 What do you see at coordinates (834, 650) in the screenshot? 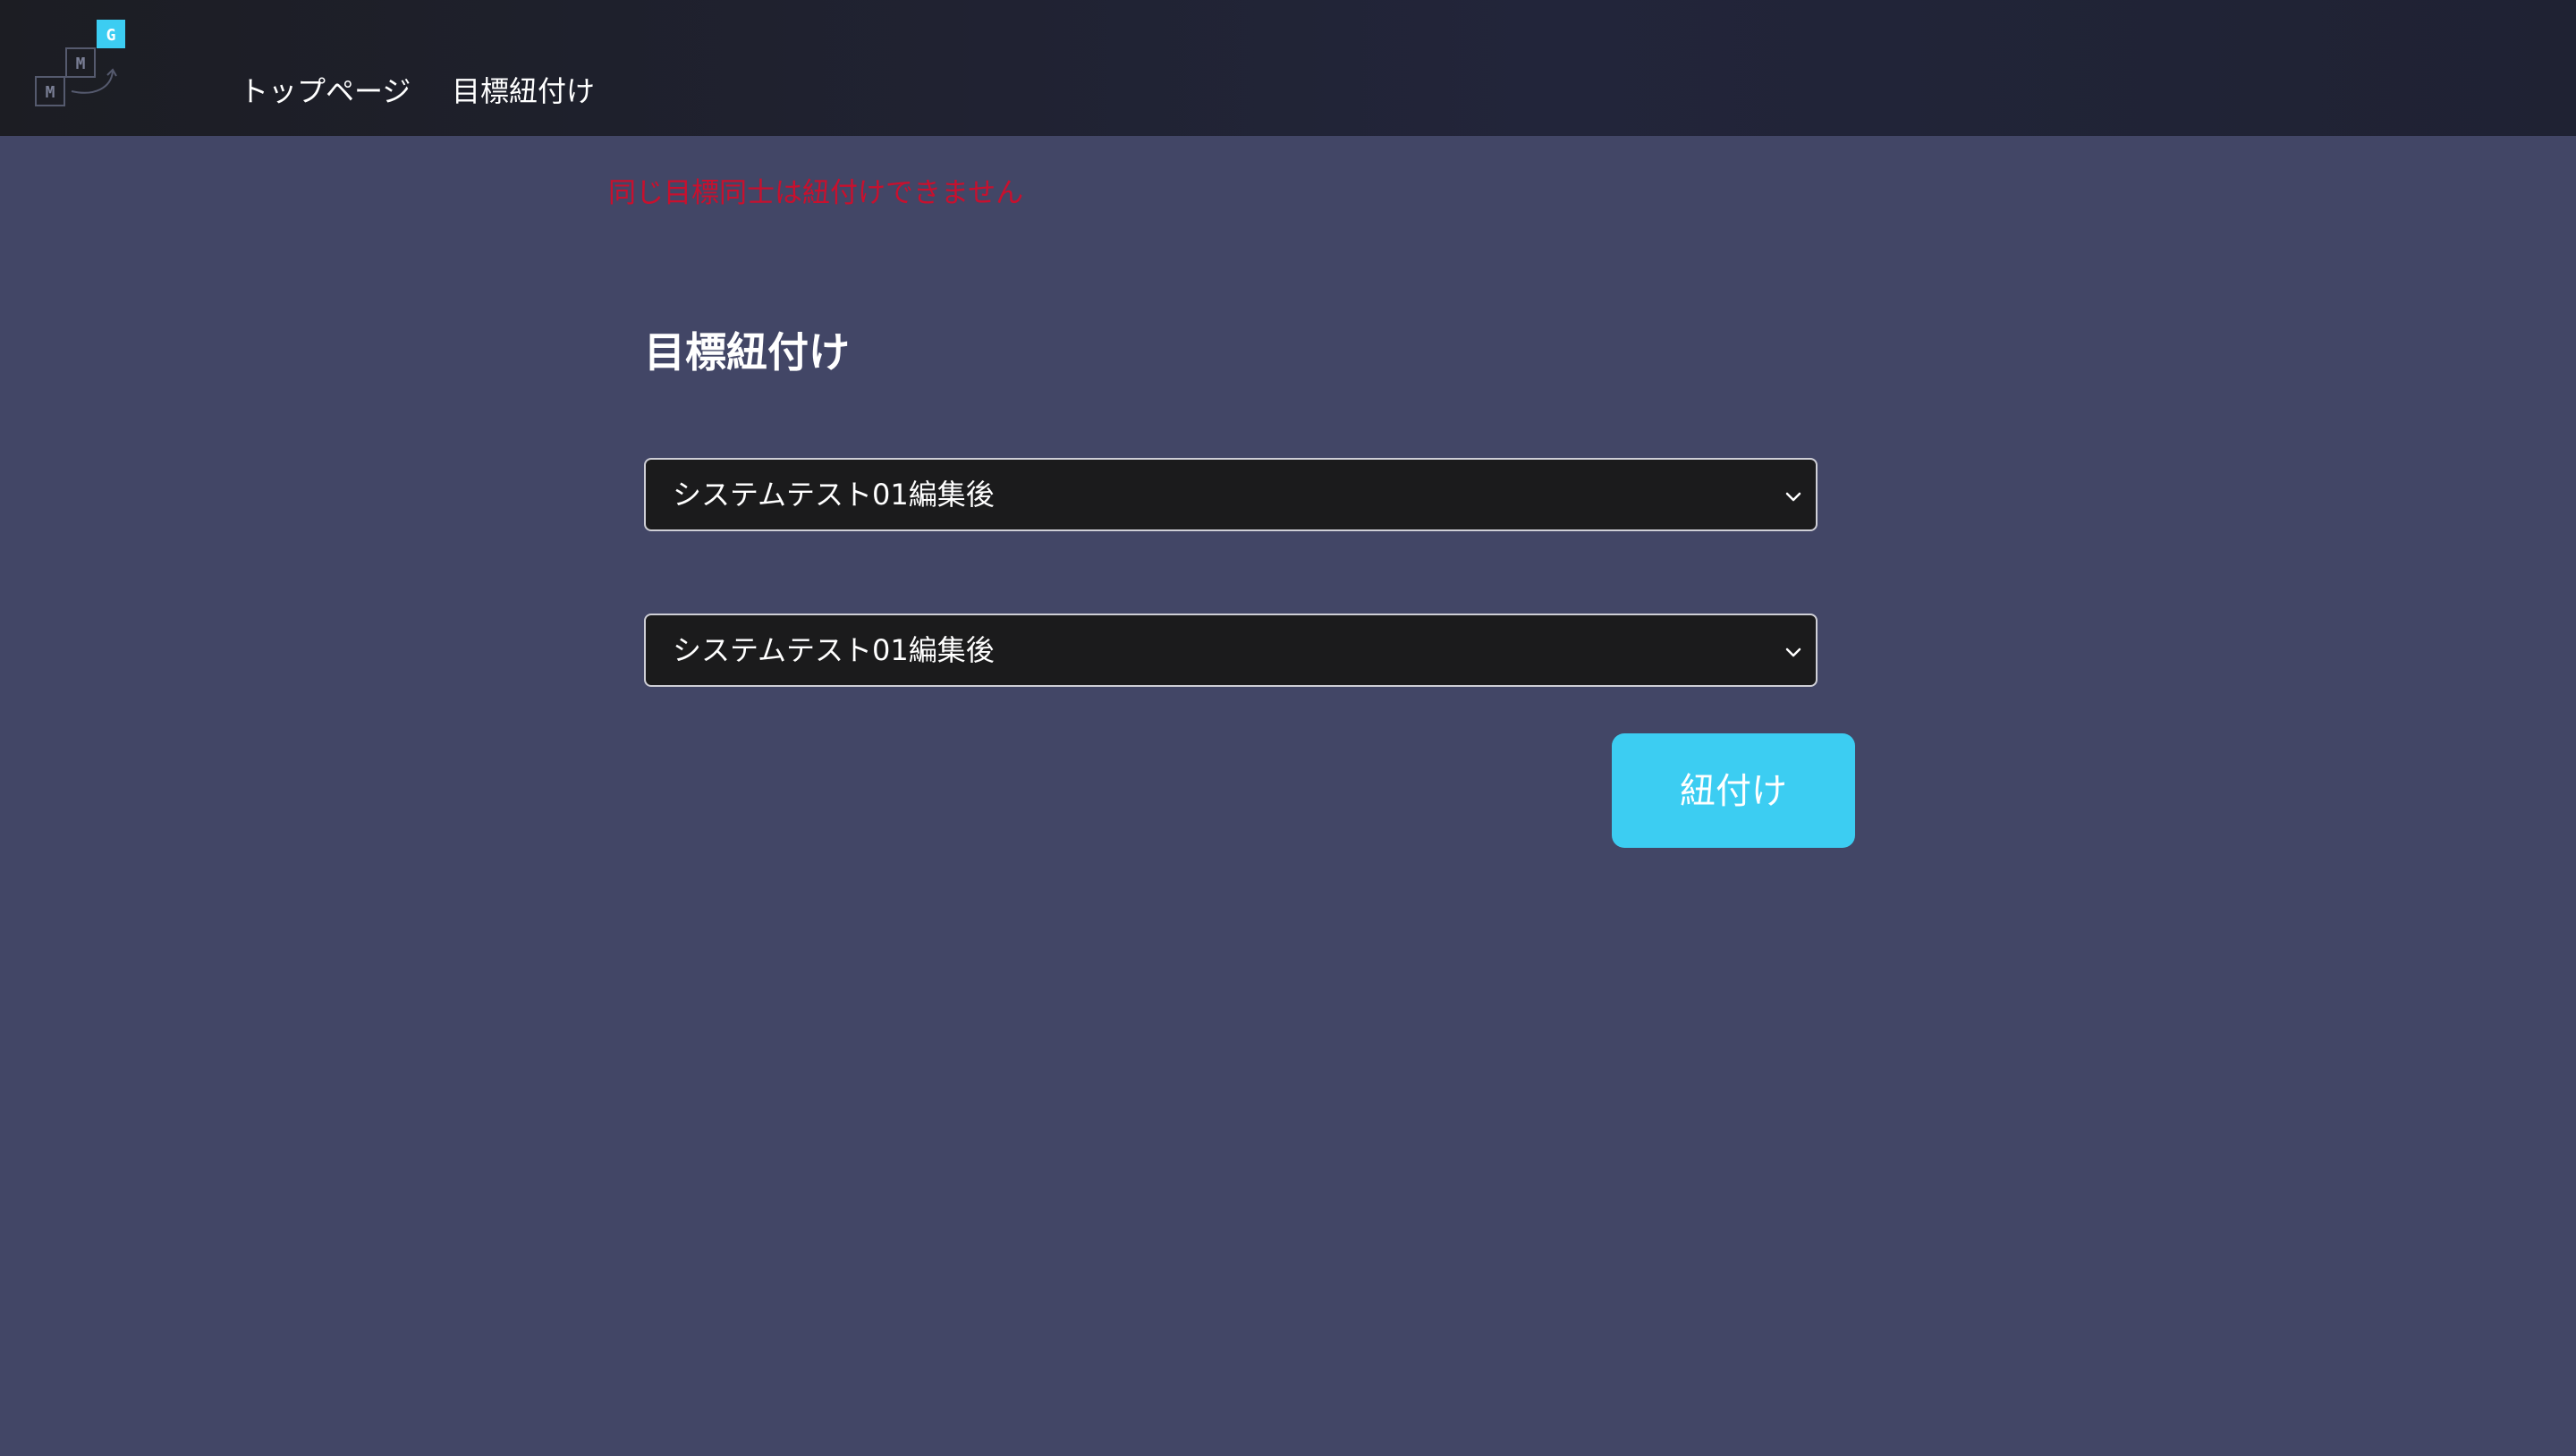
I see `goal-select-2-value: システムテスト01編集後` at bounding box center [834, 650].